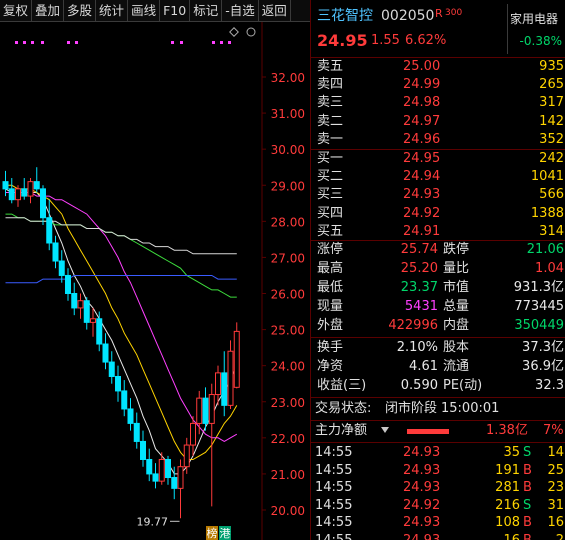 Image resolution: width=565 pixels, height=540 pixels. What do you see at coordinates (553, 430) in the screenshot?
I see `net-flow-pct: 7%` at bounding box center [553, 430].